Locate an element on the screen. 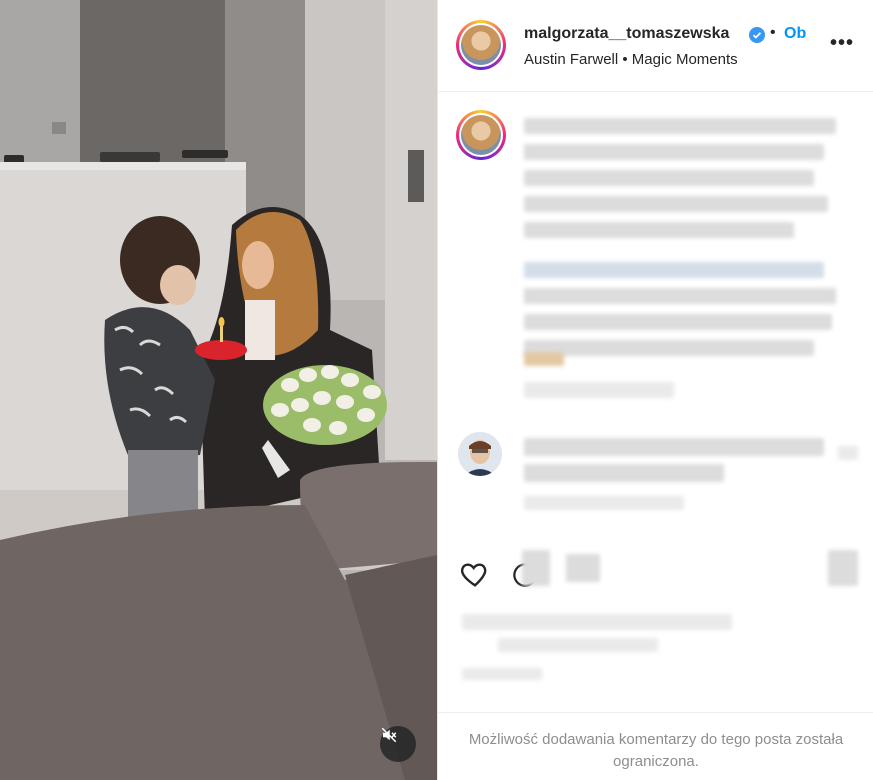 The height and width of the screenshot is (780, 873). author-avatar is located at coordinates (481, 45).